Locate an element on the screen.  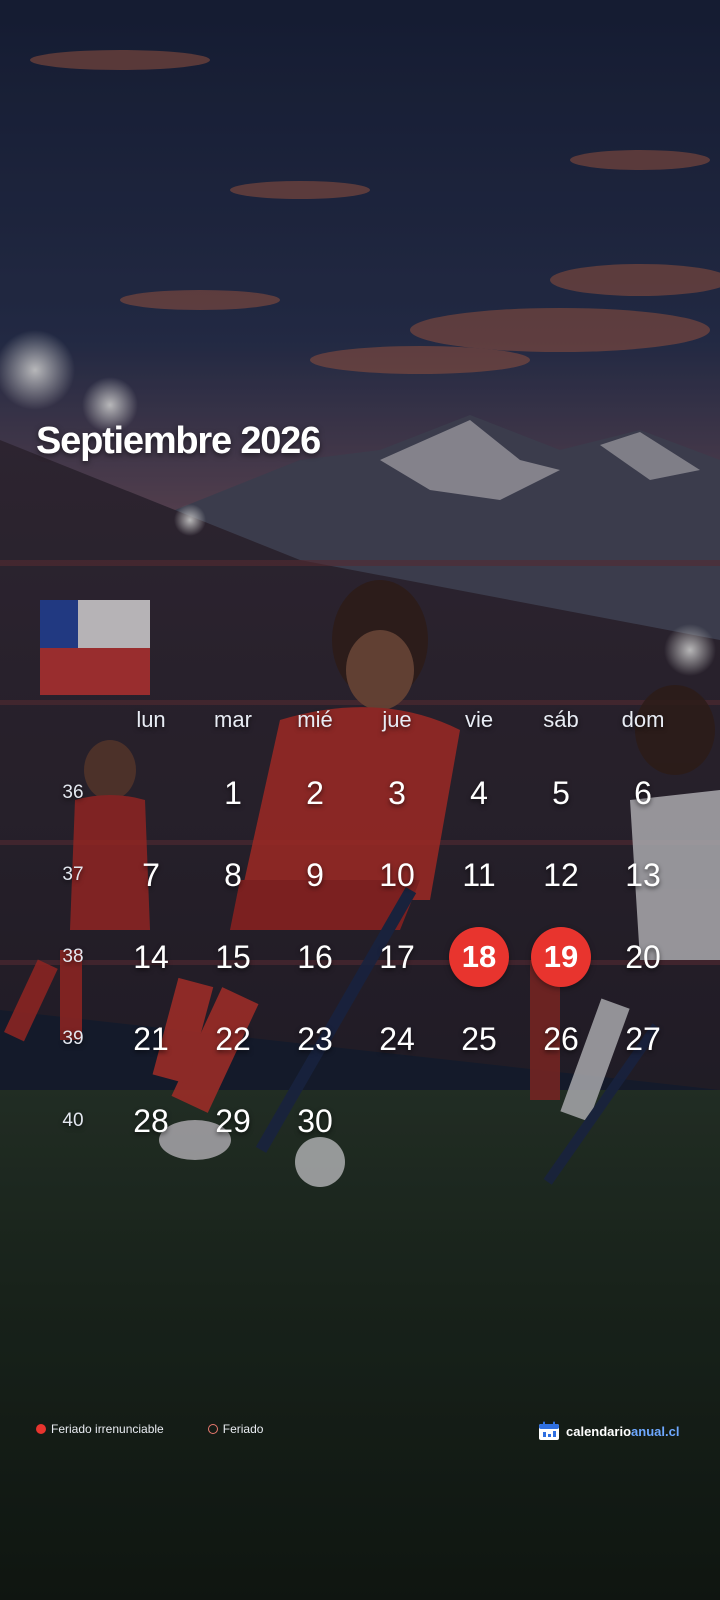
holiday-day-cell: 18 is located at coordinates (479, 957).